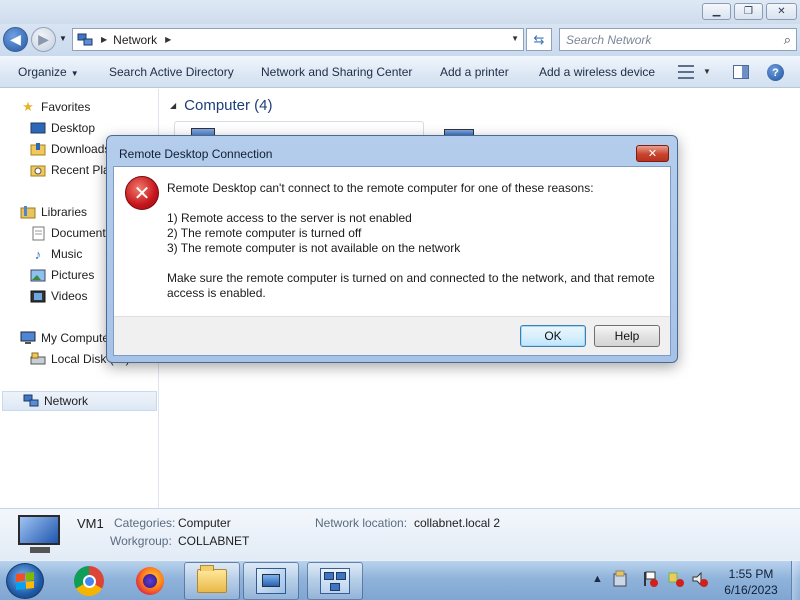 This screenshot has width=800, height=600. I want to click on network-status-icon, so click(676, 580).